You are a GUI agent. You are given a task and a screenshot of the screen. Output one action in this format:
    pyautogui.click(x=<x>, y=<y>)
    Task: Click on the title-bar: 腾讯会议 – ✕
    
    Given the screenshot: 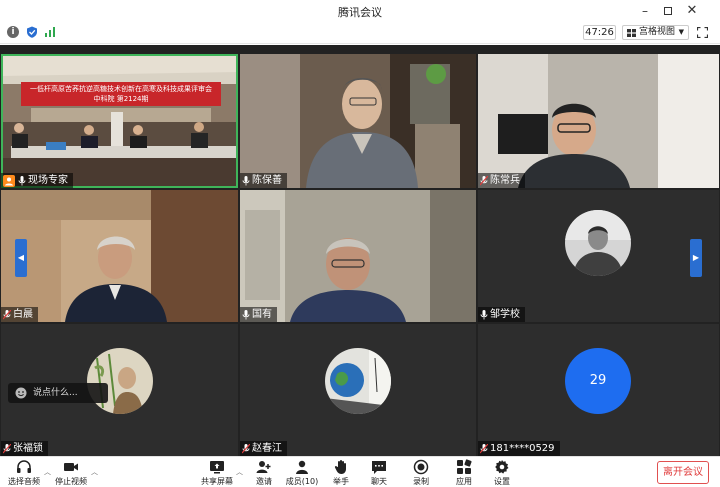 What is the action you would take?
    pyautogui.click(x=360, y=11)
    